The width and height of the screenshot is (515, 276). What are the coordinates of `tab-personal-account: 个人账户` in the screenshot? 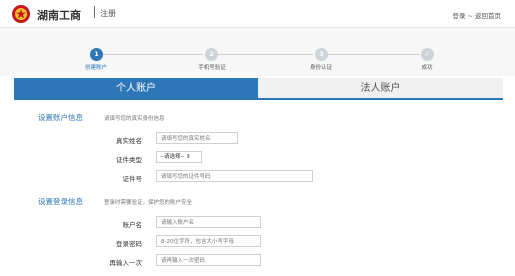 It's located at (136, 89).